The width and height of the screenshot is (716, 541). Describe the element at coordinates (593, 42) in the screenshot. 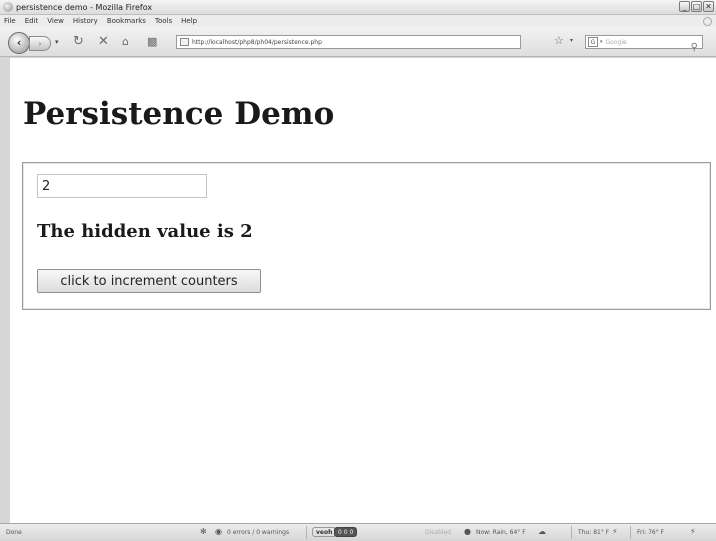

I see `google-icon: G` at that location.